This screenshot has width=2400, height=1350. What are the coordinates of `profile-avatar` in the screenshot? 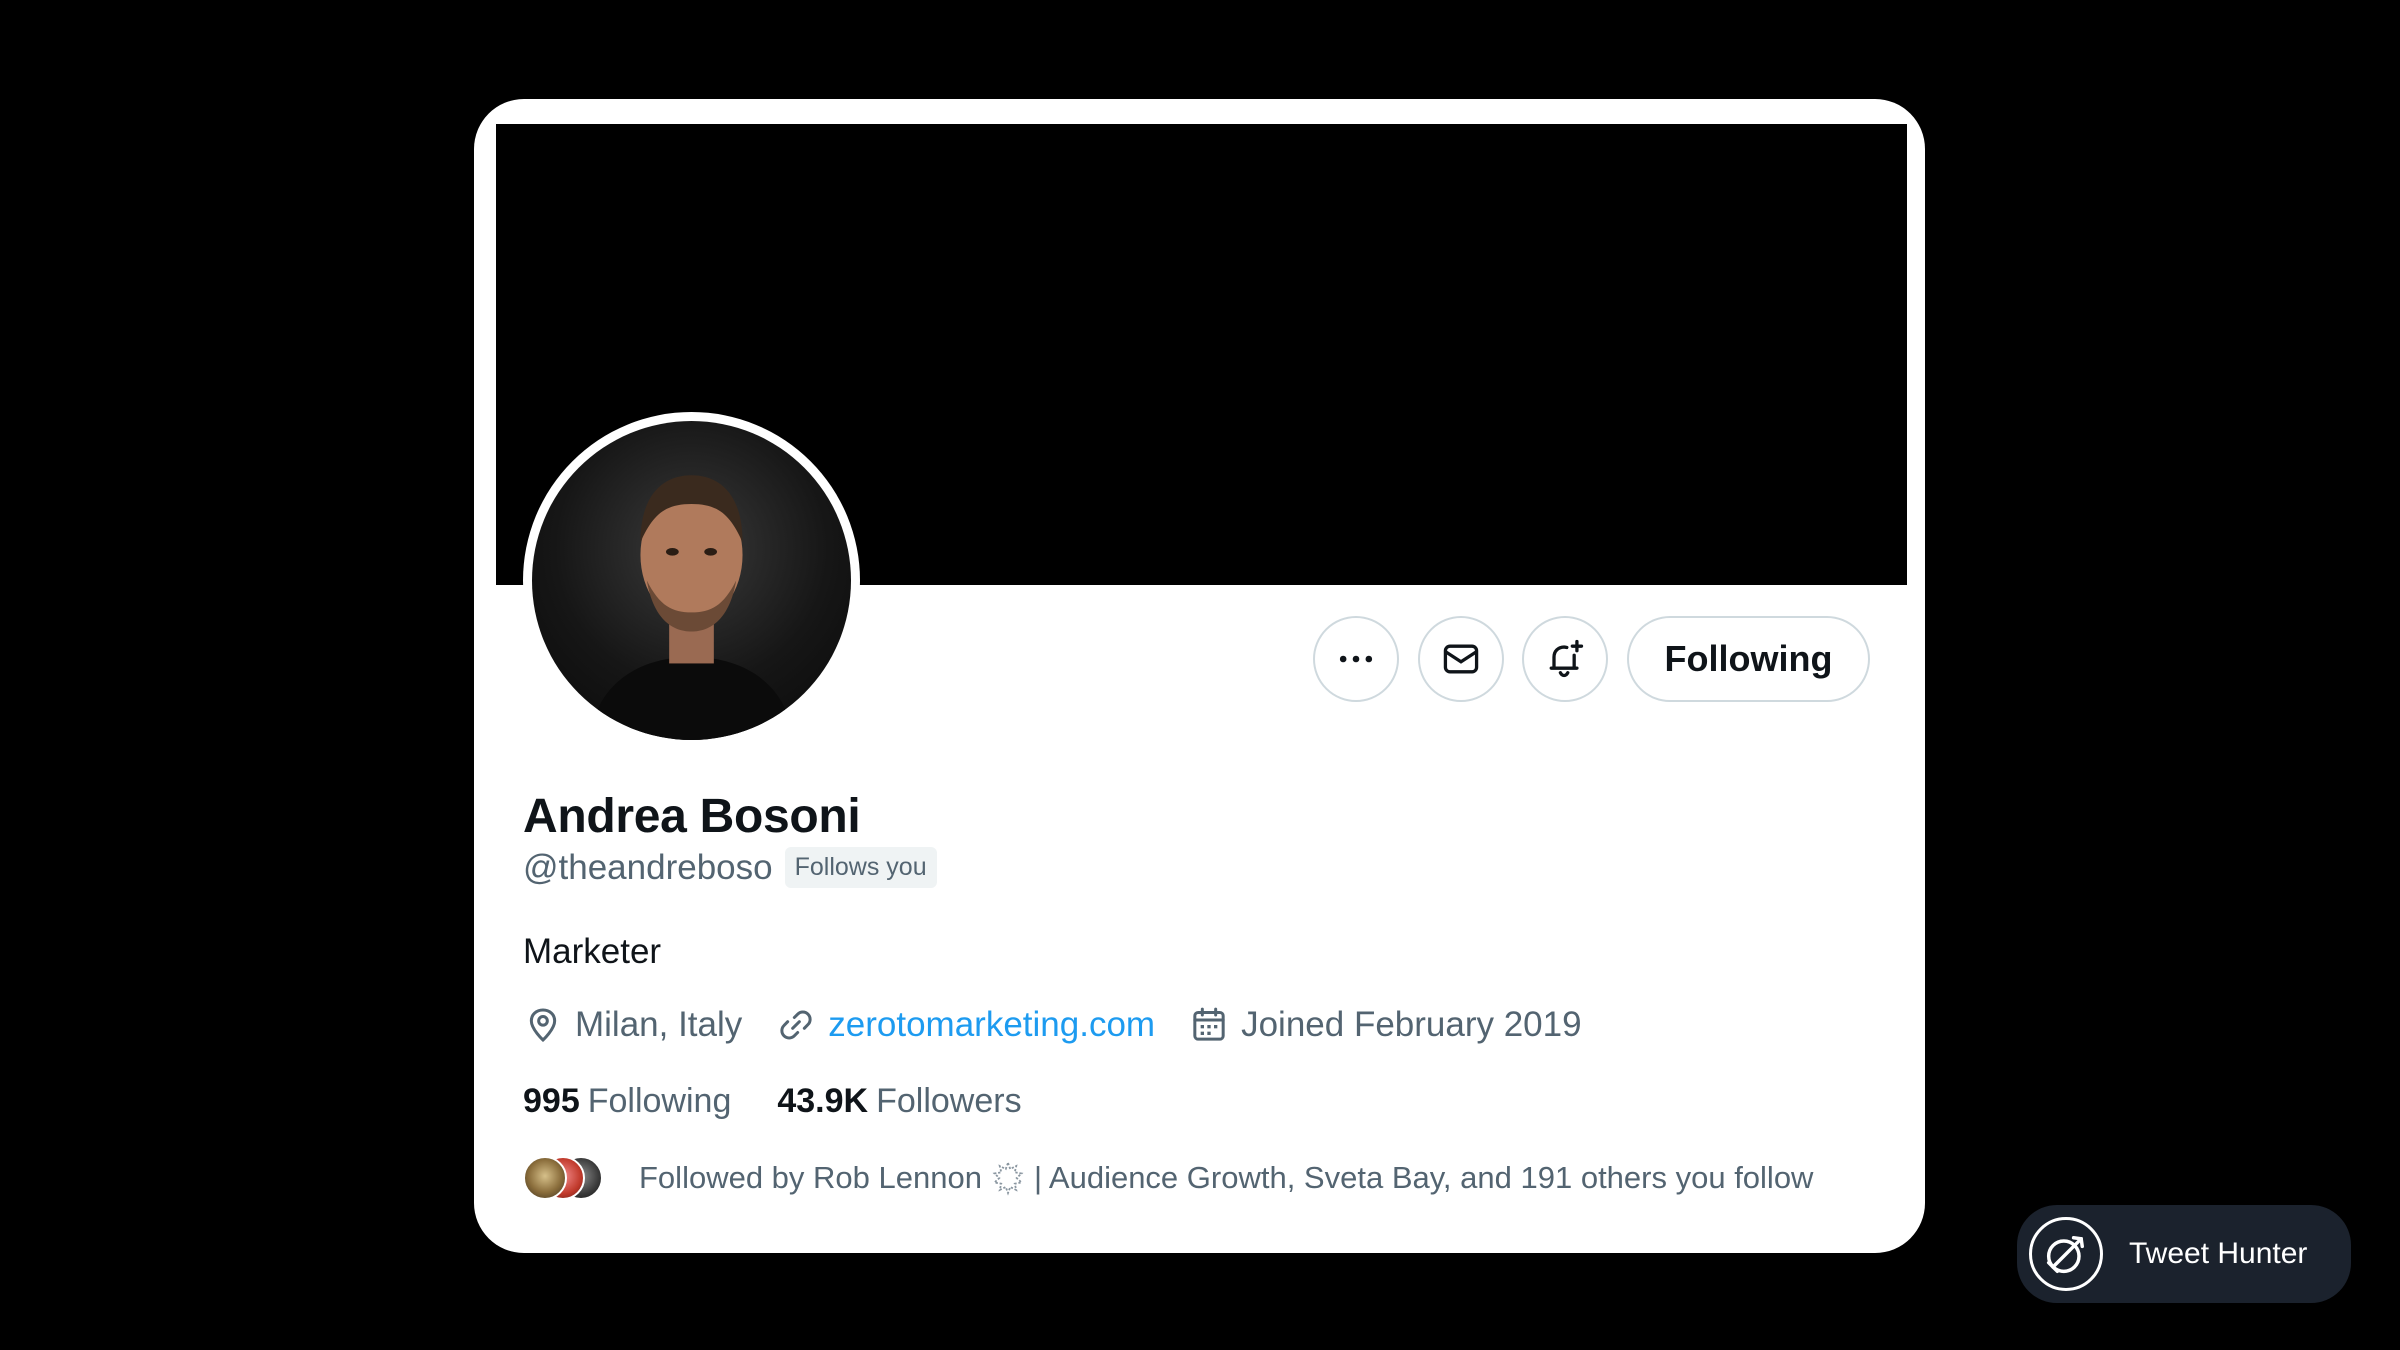 It's located at (691, 580).